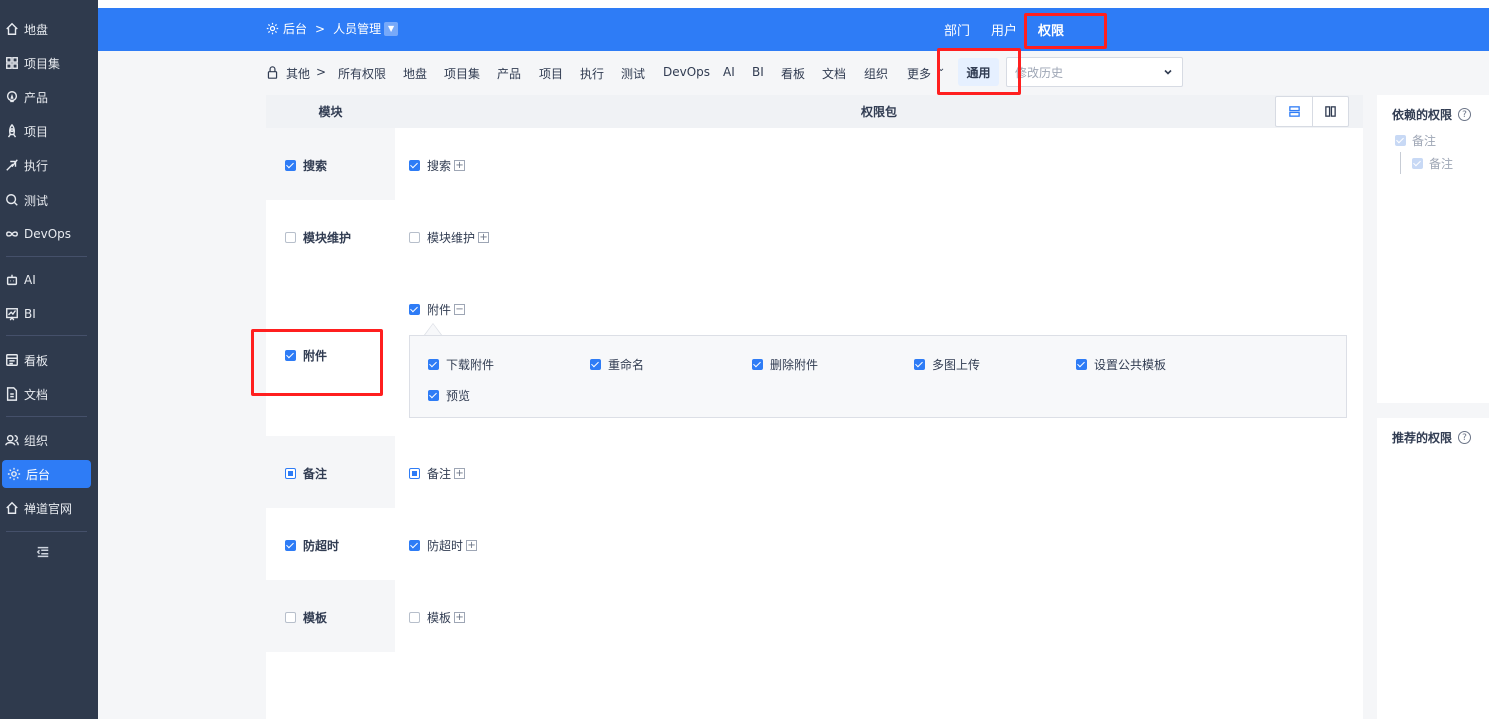 Image resolution: width=1489 pixels, height=719 pixels. What do you see at coordinates (941, 68) in the screenshot?
I see `chevron-down-icon: ⌄` at bounding box center [941, 68].